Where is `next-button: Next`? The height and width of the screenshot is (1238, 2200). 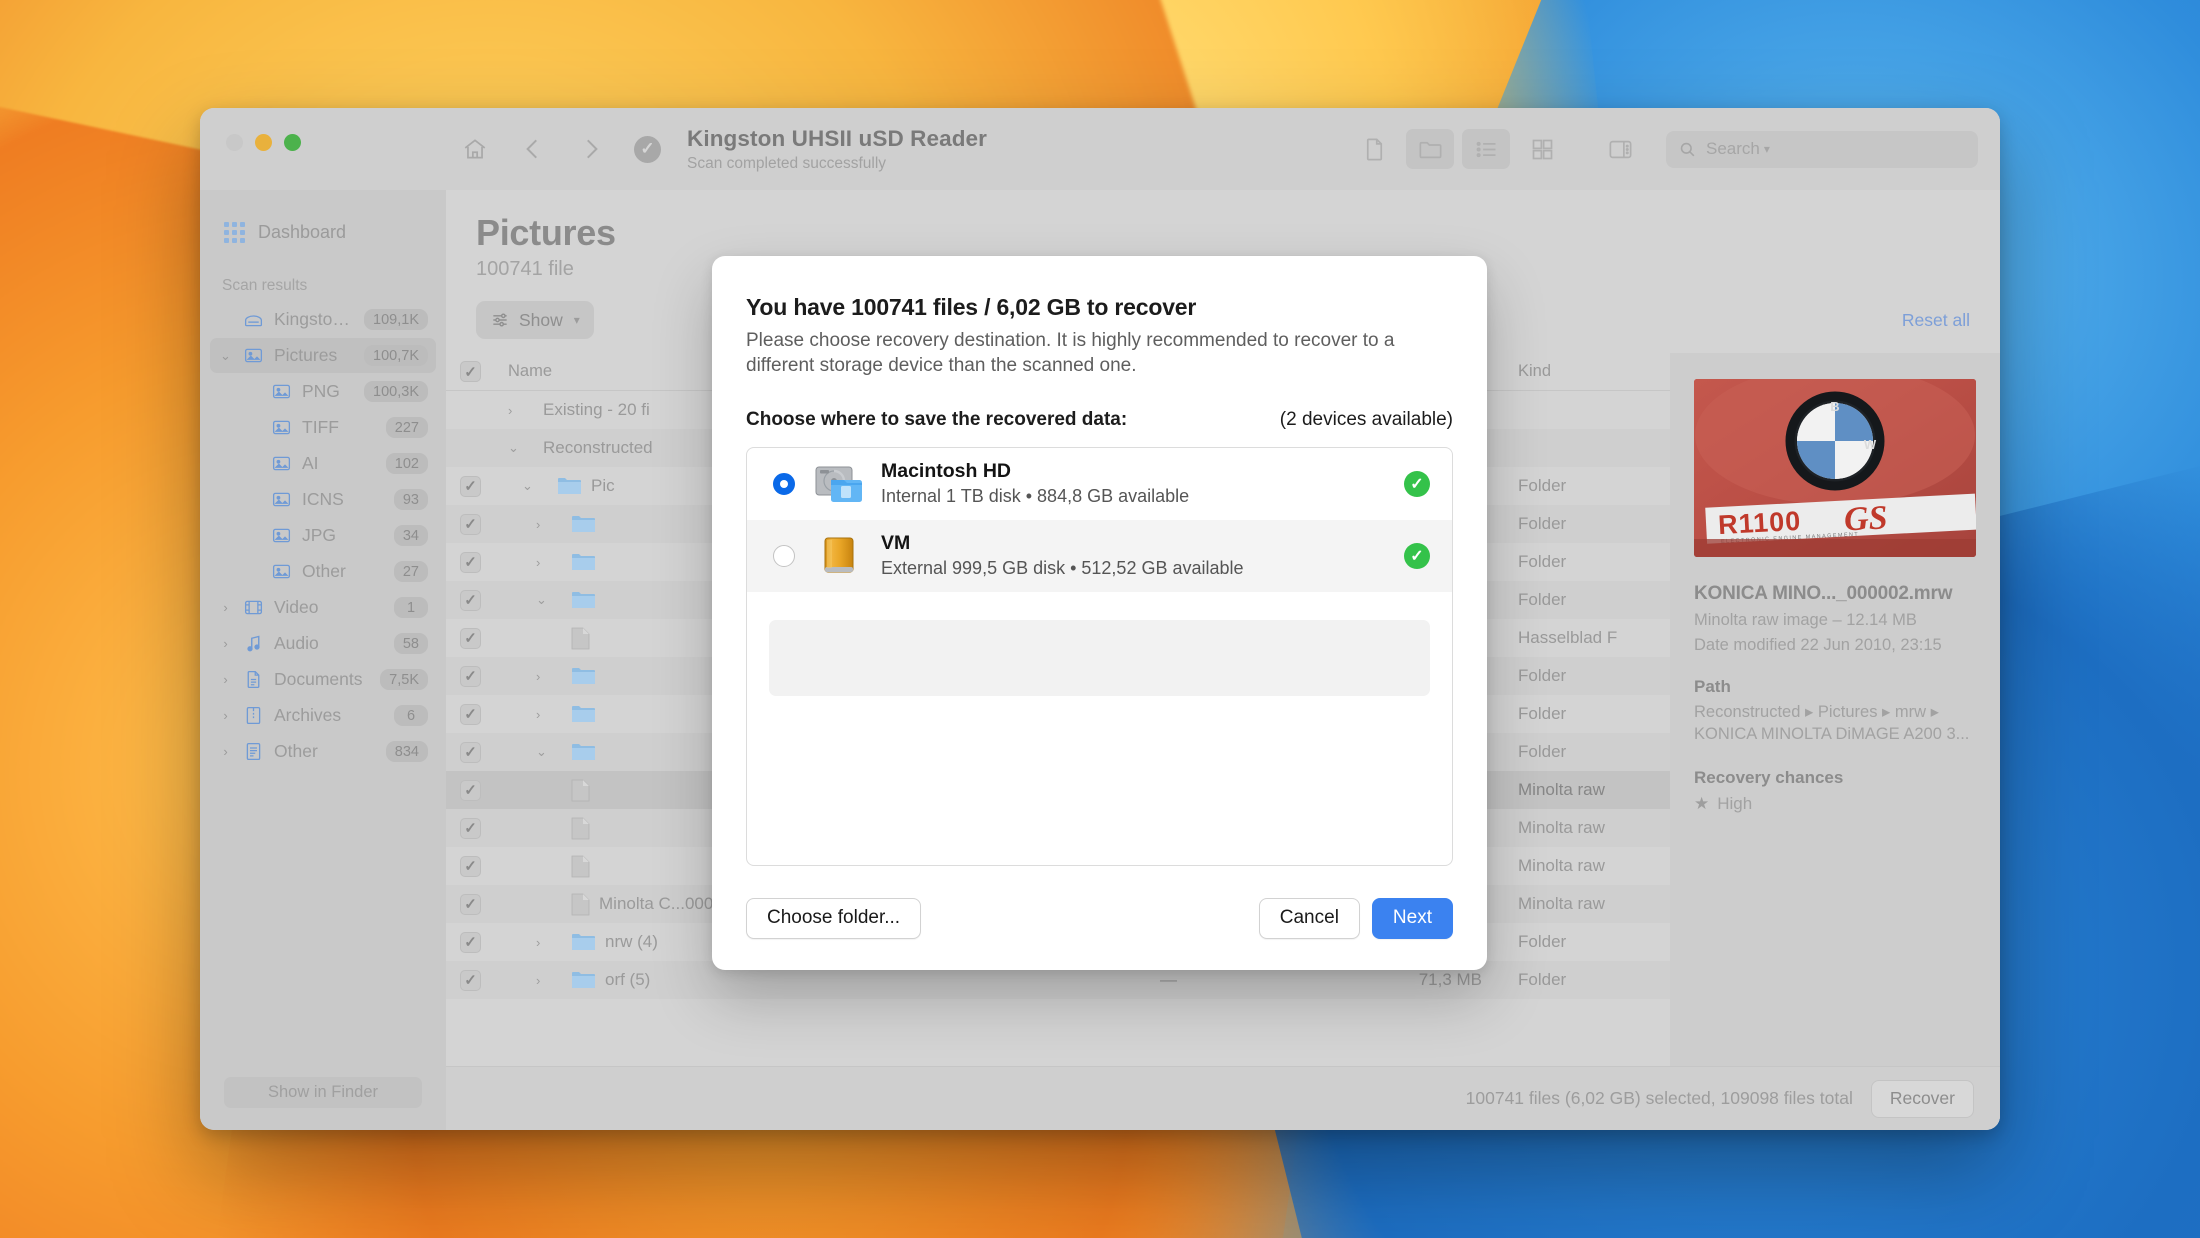 next-button: Next is located at coordinates (1412, 918).